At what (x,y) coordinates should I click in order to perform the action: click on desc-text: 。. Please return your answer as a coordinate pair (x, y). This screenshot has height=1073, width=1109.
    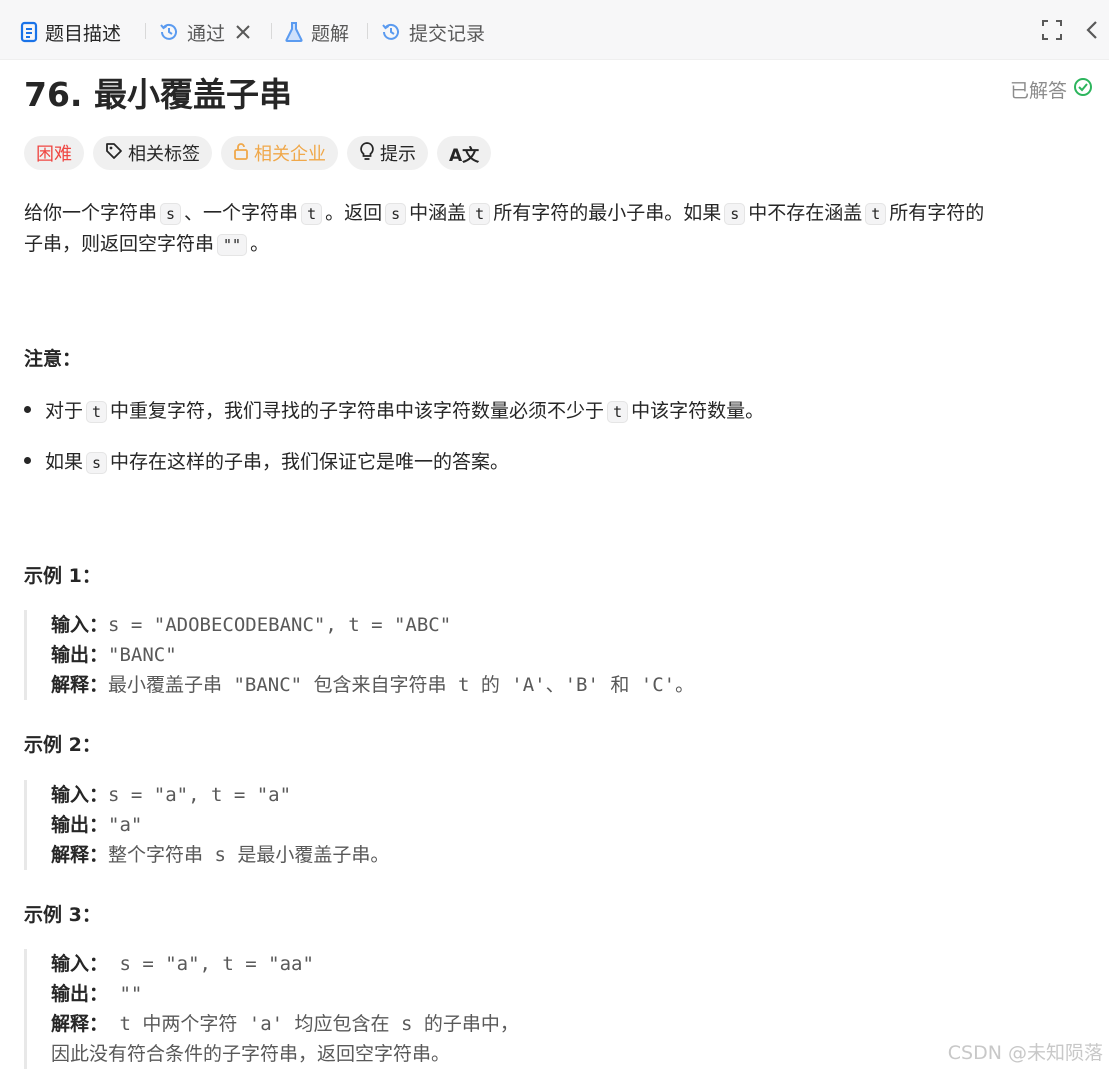
    Looking at the image, I should click on (260, 244).